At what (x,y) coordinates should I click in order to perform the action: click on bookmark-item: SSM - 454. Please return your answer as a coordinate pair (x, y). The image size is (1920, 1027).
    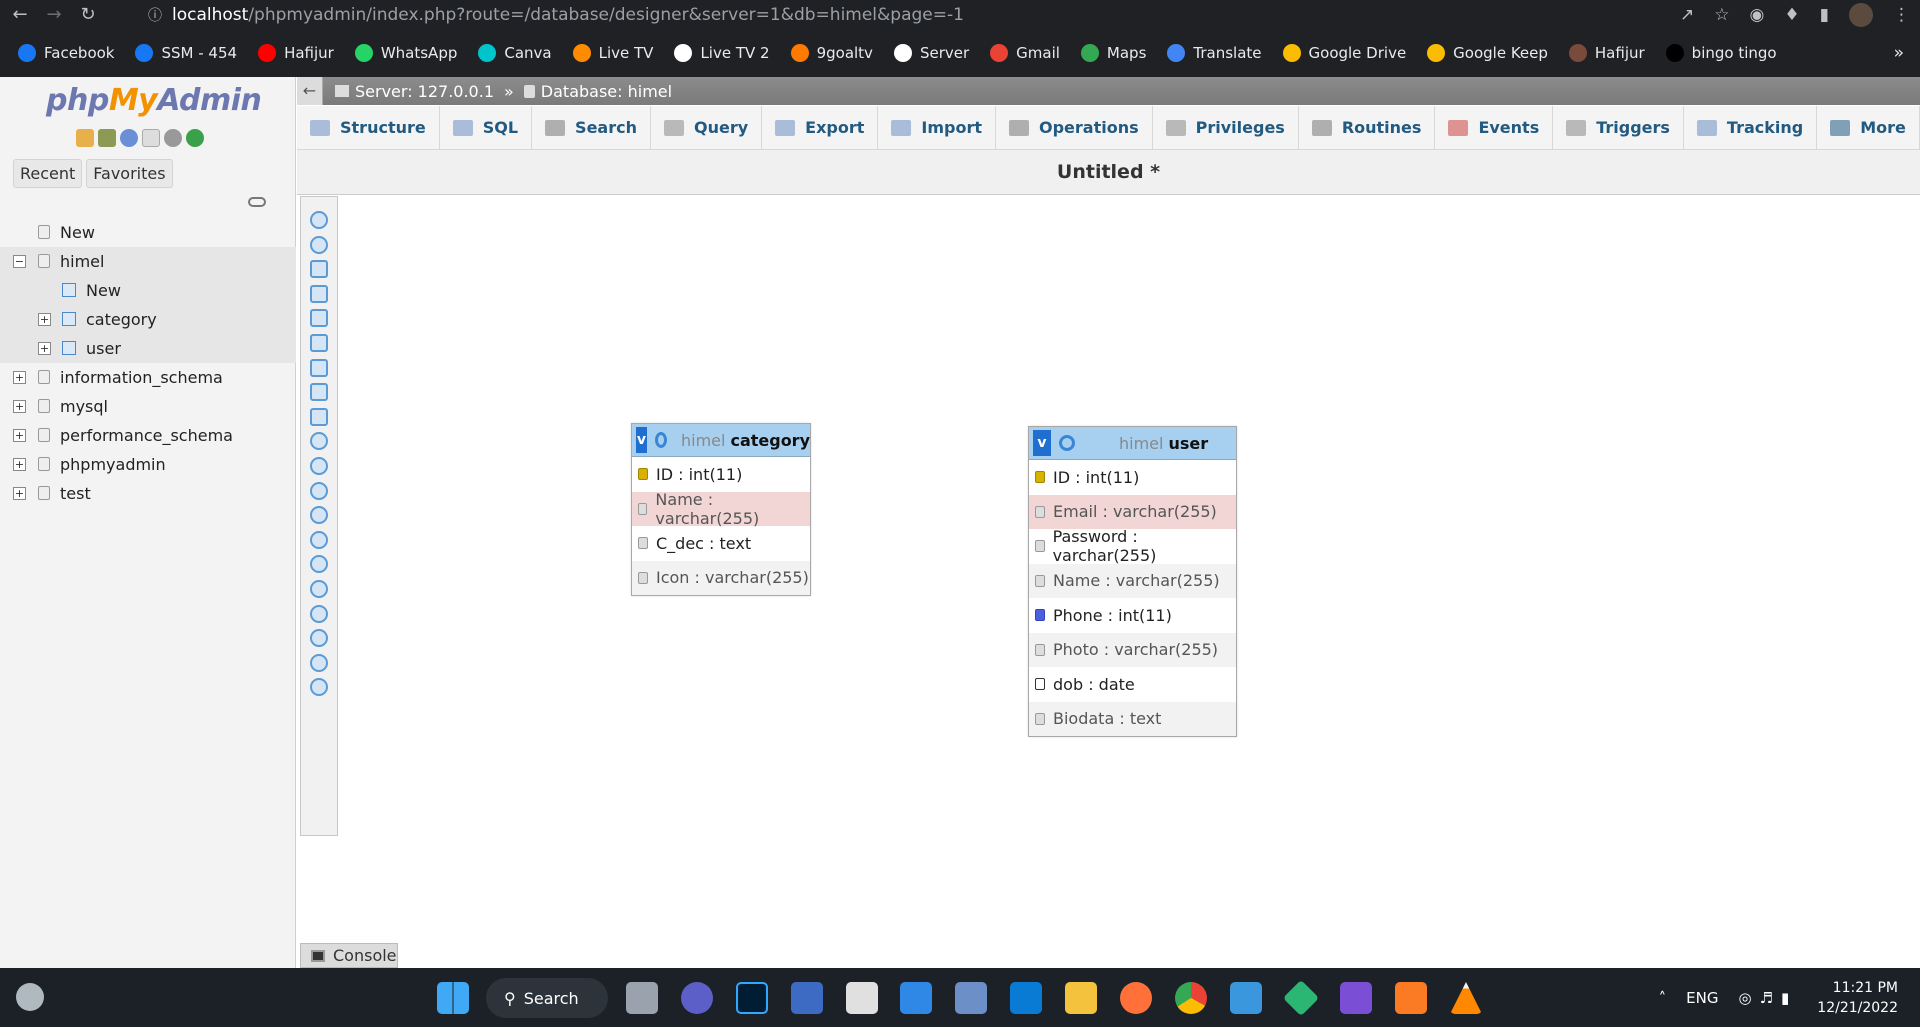
    Looking at the image, I should click on (186, 53).